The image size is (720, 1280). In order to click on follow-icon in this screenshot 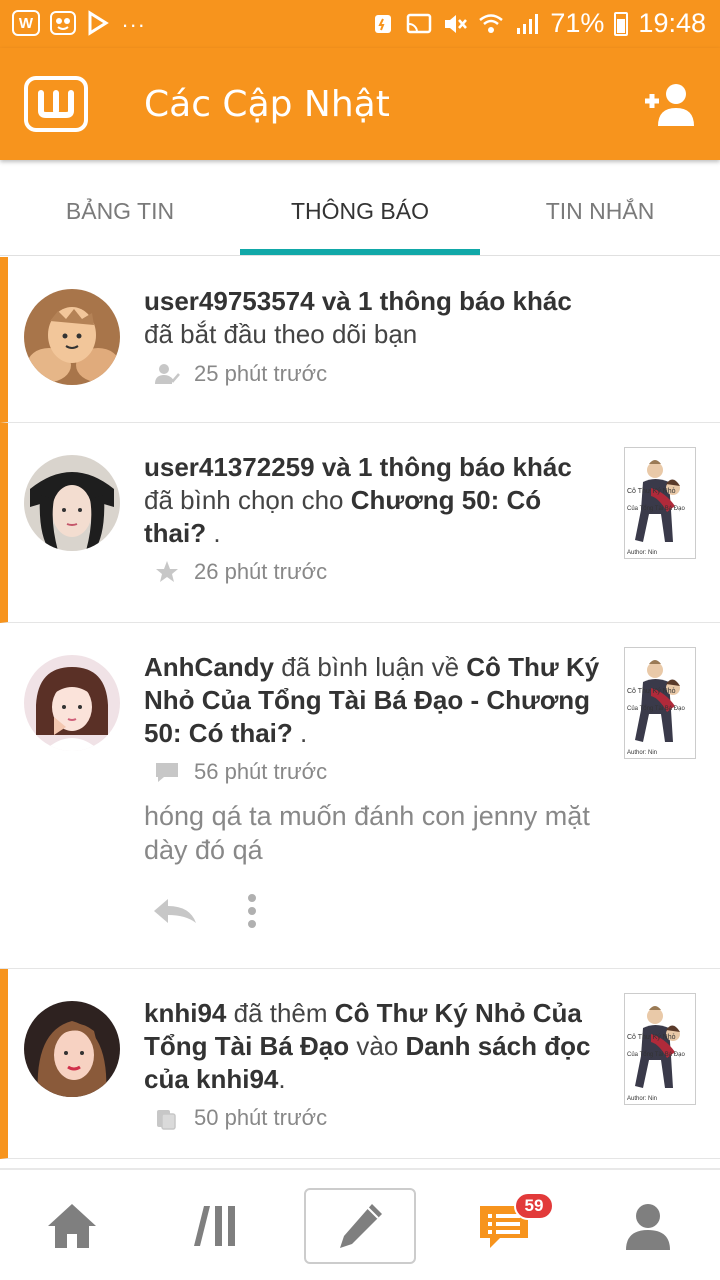, I will do `click(167, 374)`.